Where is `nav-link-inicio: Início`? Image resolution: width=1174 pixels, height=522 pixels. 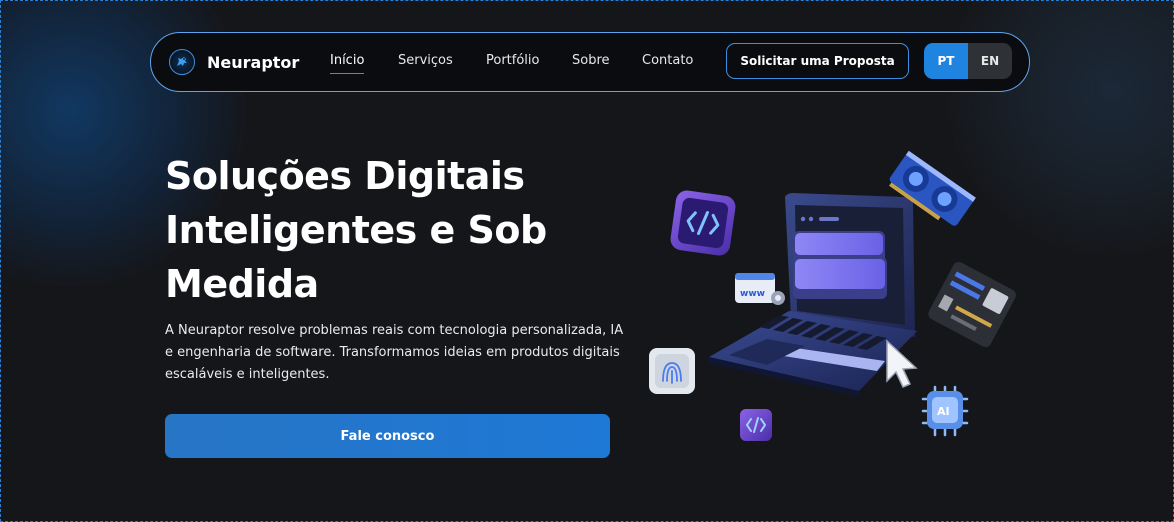
nav-link-inicio: Início is located at coordinates (347, 63).